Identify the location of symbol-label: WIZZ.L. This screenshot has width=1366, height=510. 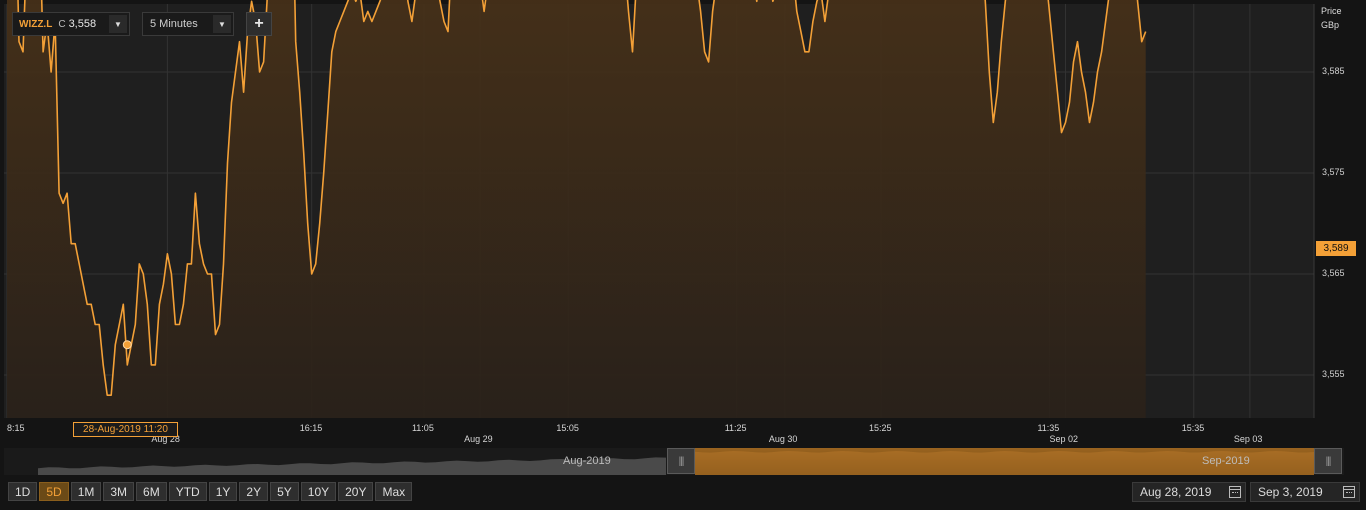
(36, 24).